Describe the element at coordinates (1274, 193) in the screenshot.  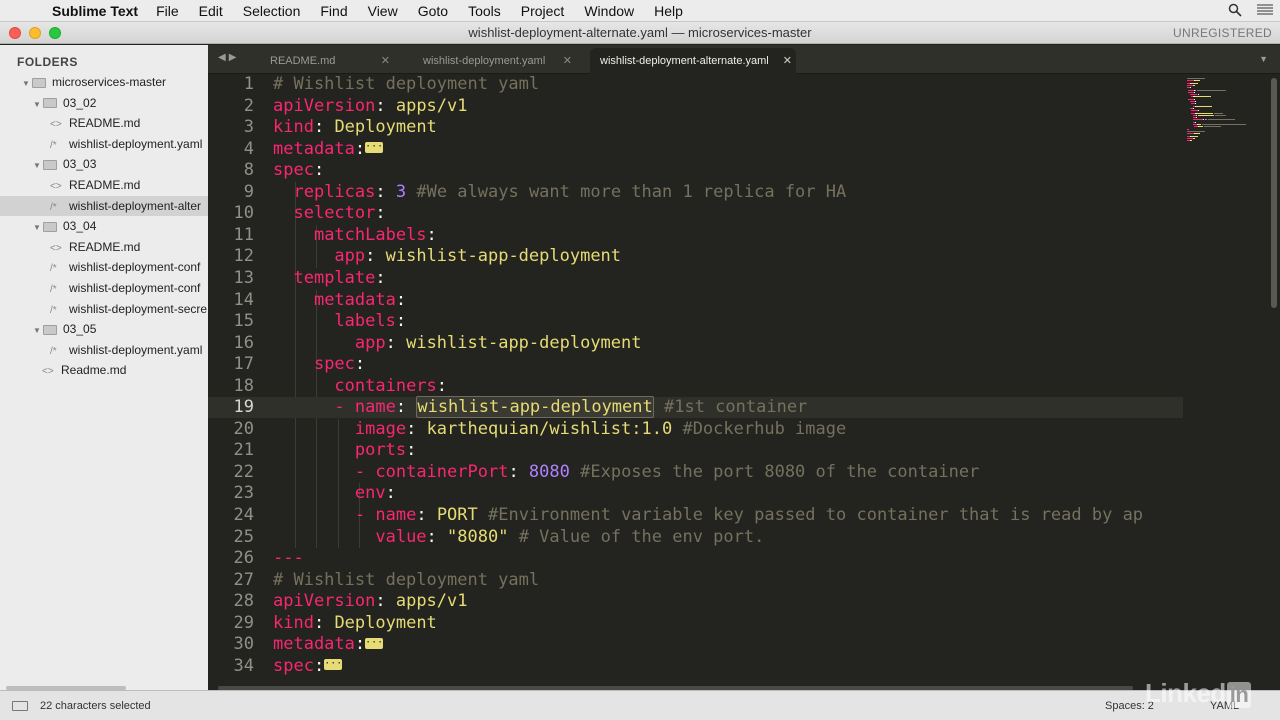
I see `vertical-scrollbar-thumb` at that location.